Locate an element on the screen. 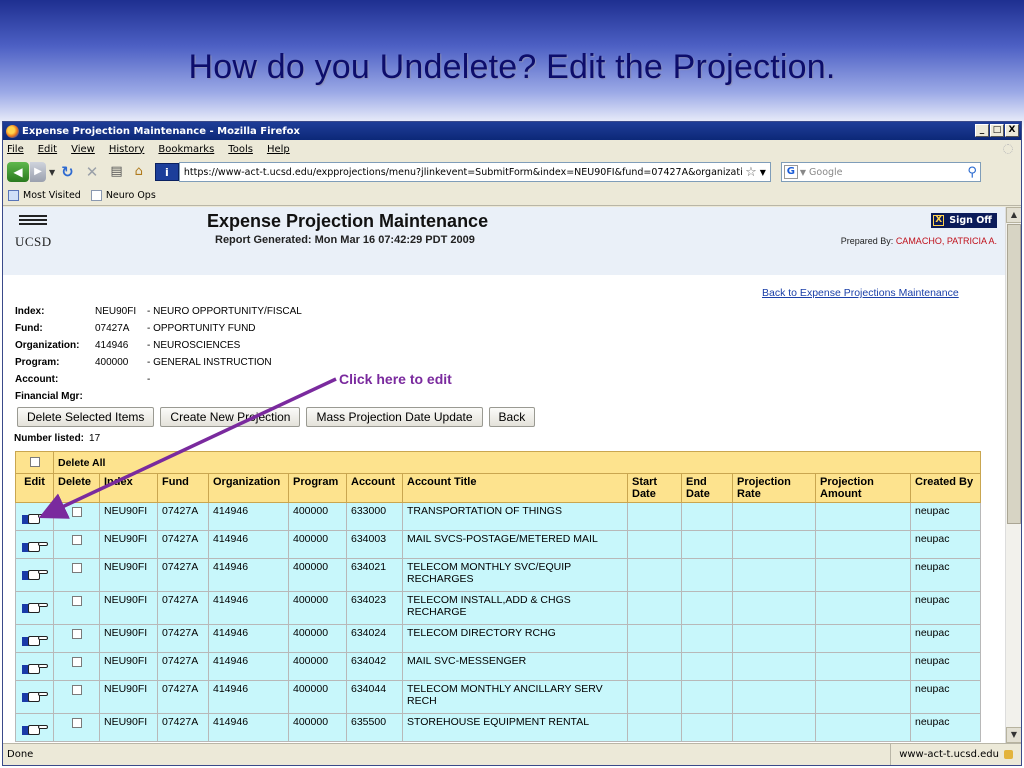 This screenshot has width=1024, height=768. logo-text: UCSD is located at coordinates (33, 241).